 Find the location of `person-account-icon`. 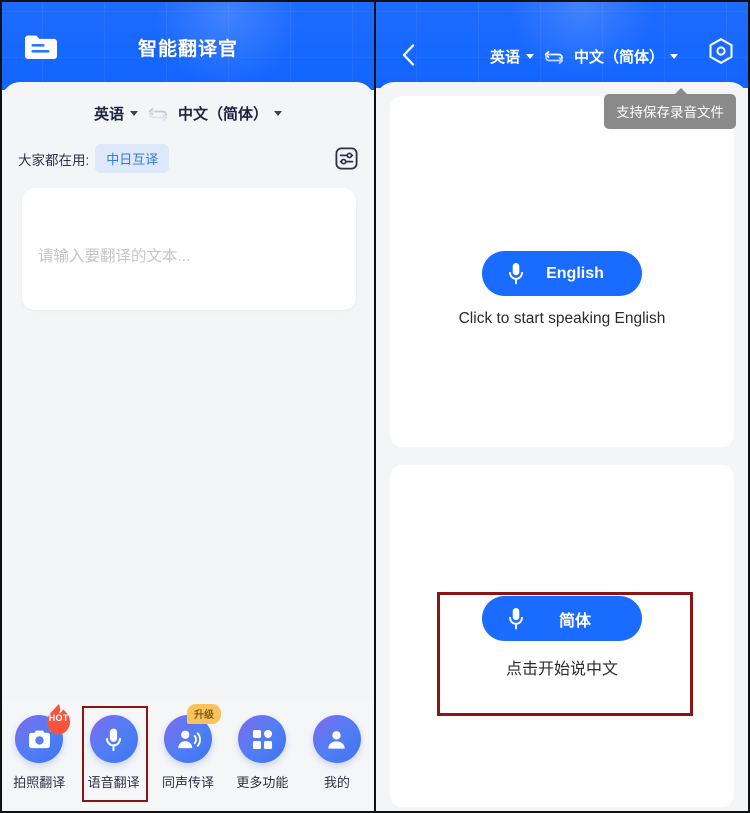

person-account-icon is located at coordinates (337, 739).